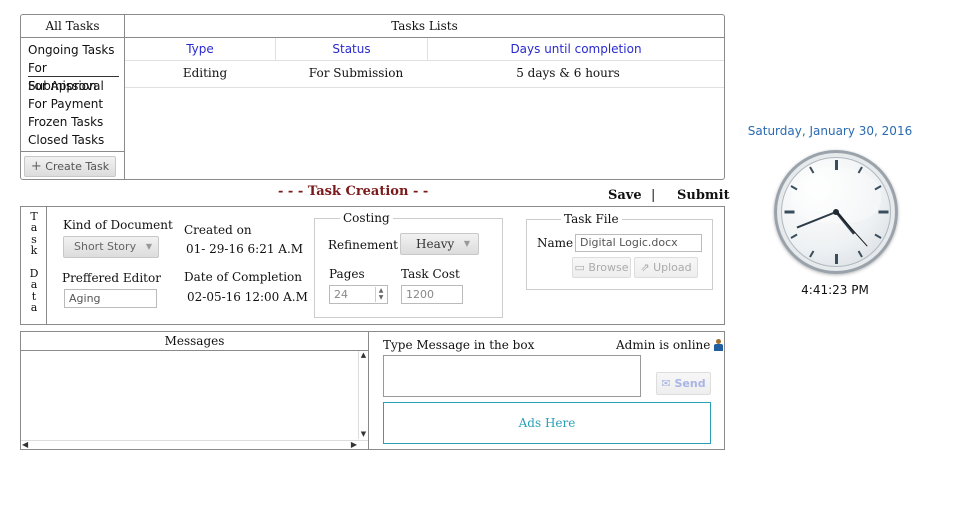 Image resolution: width=961 pixels, height=507 pixels. I want to click on upload-button: ⇗ Upload, so click(666, 267).